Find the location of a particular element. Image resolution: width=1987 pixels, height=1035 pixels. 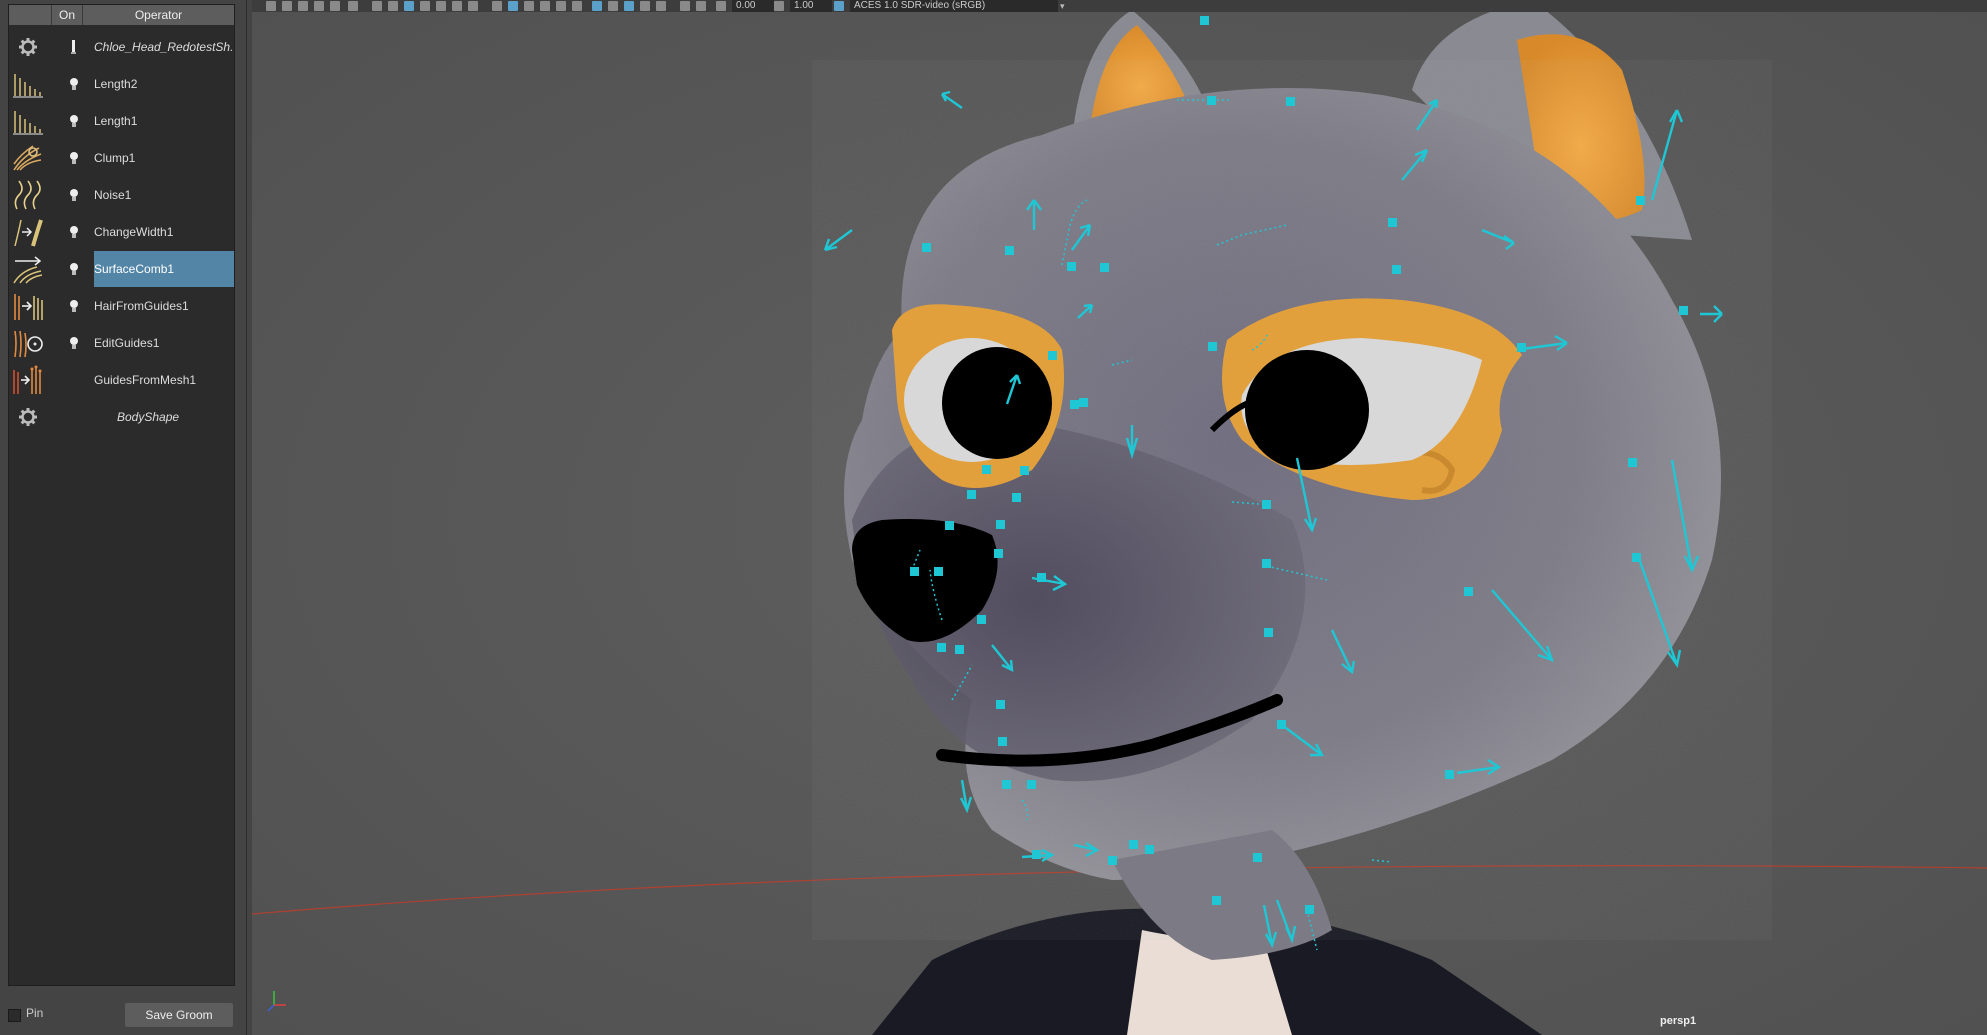

antialiasing-icon is located at coordinates (661, 6).